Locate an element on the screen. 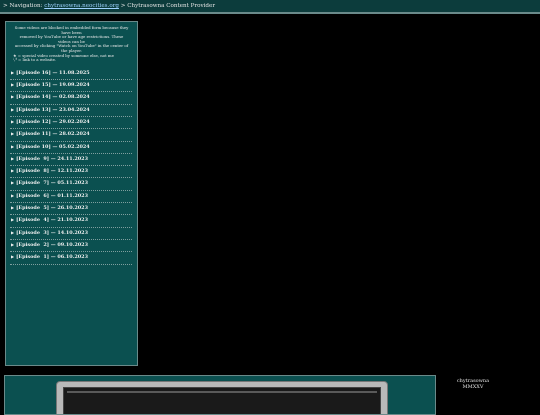 Image resolution: width=540 pixels, height=415 pixels. nav-prefix: > Navigation: is located at coordinates (23, 6).